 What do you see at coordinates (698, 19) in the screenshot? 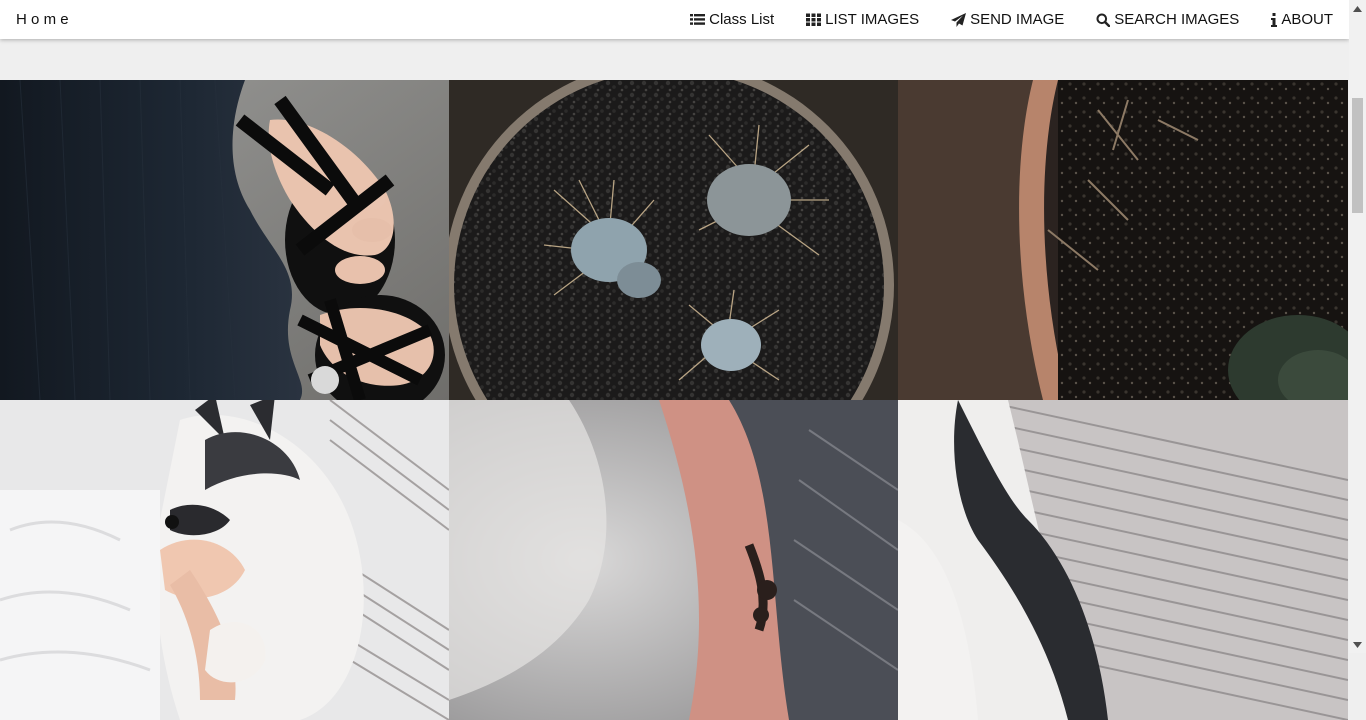
I see `list-icon` at bounding box center [698, 19].